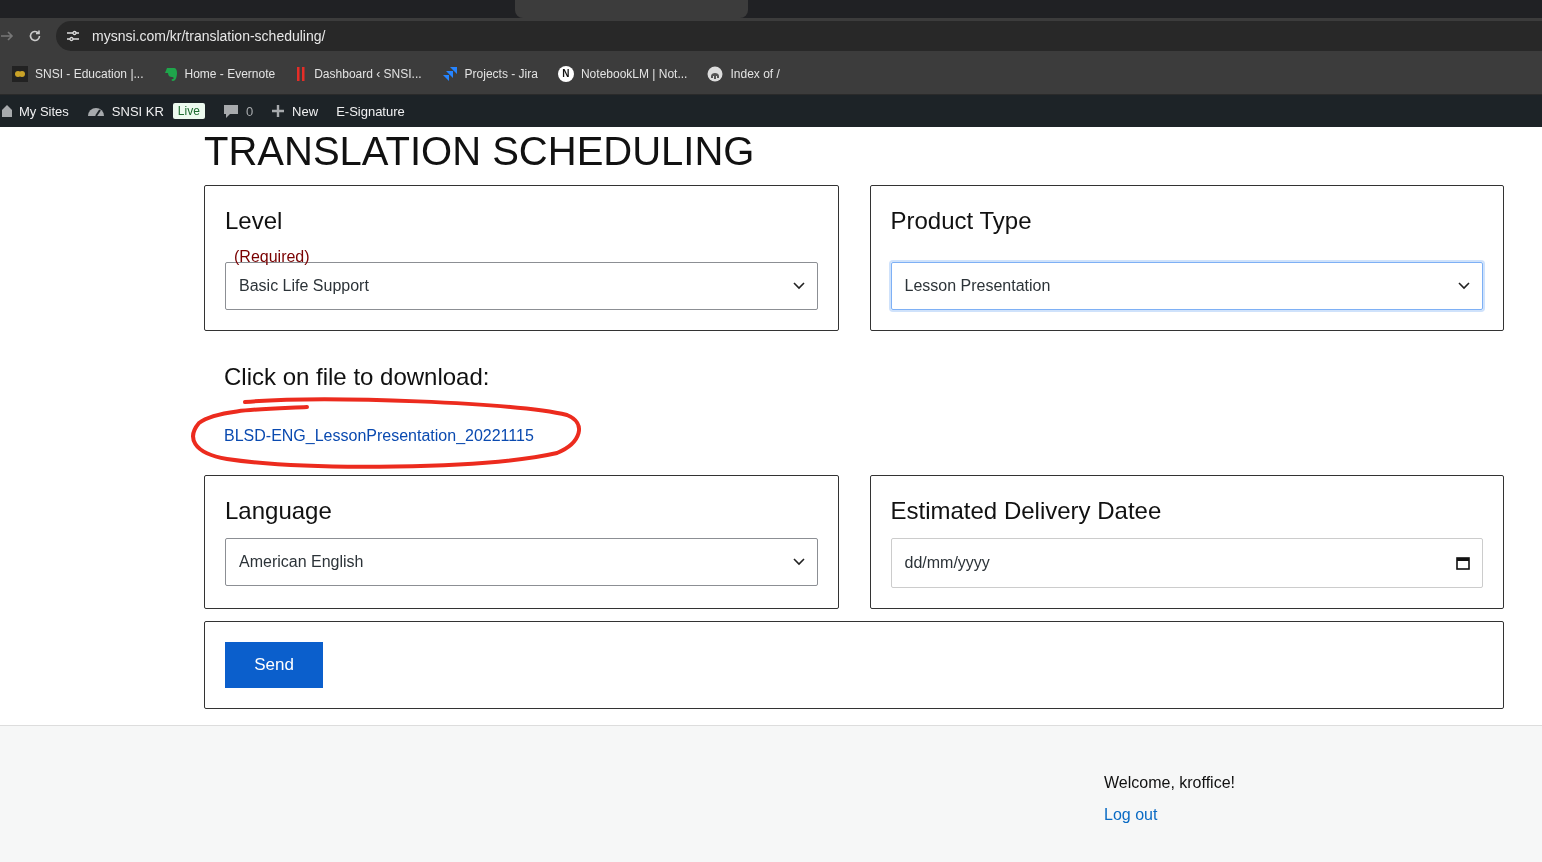  Describe the element at coordinates (1186, 563) in the screenshot. I see `date-field: dd/mm/yyyy` at that location.